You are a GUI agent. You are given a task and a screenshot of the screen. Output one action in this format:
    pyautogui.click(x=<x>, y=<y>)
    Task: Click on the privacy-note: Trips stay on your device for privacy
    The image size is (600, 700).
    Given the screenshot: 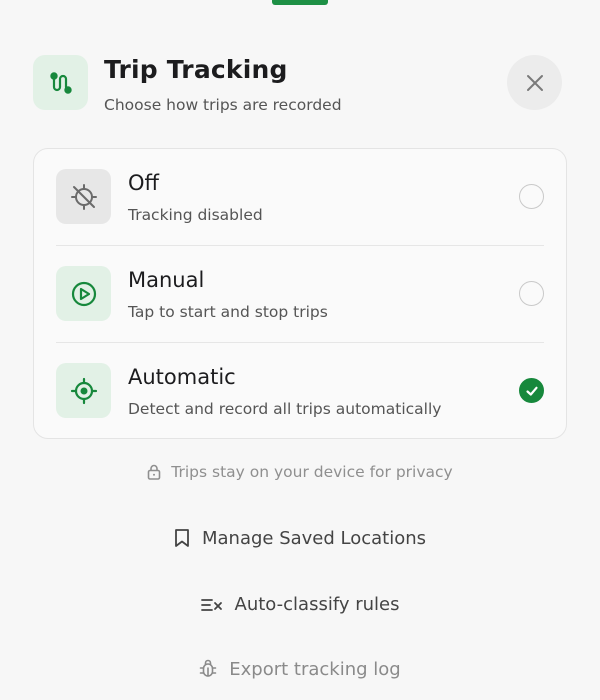 What is the action you would take?
    pyautogui.click(x=300, y=473)
    